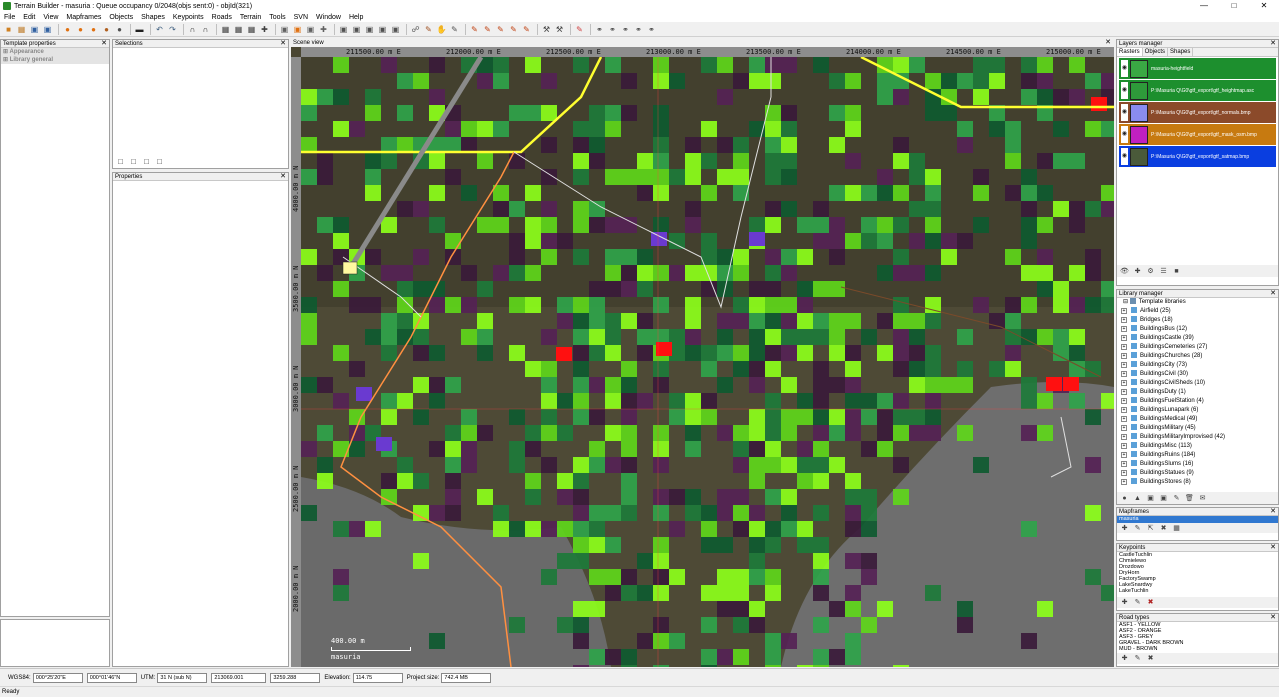  I want to click on menu-help: Help, so click(356, 17).